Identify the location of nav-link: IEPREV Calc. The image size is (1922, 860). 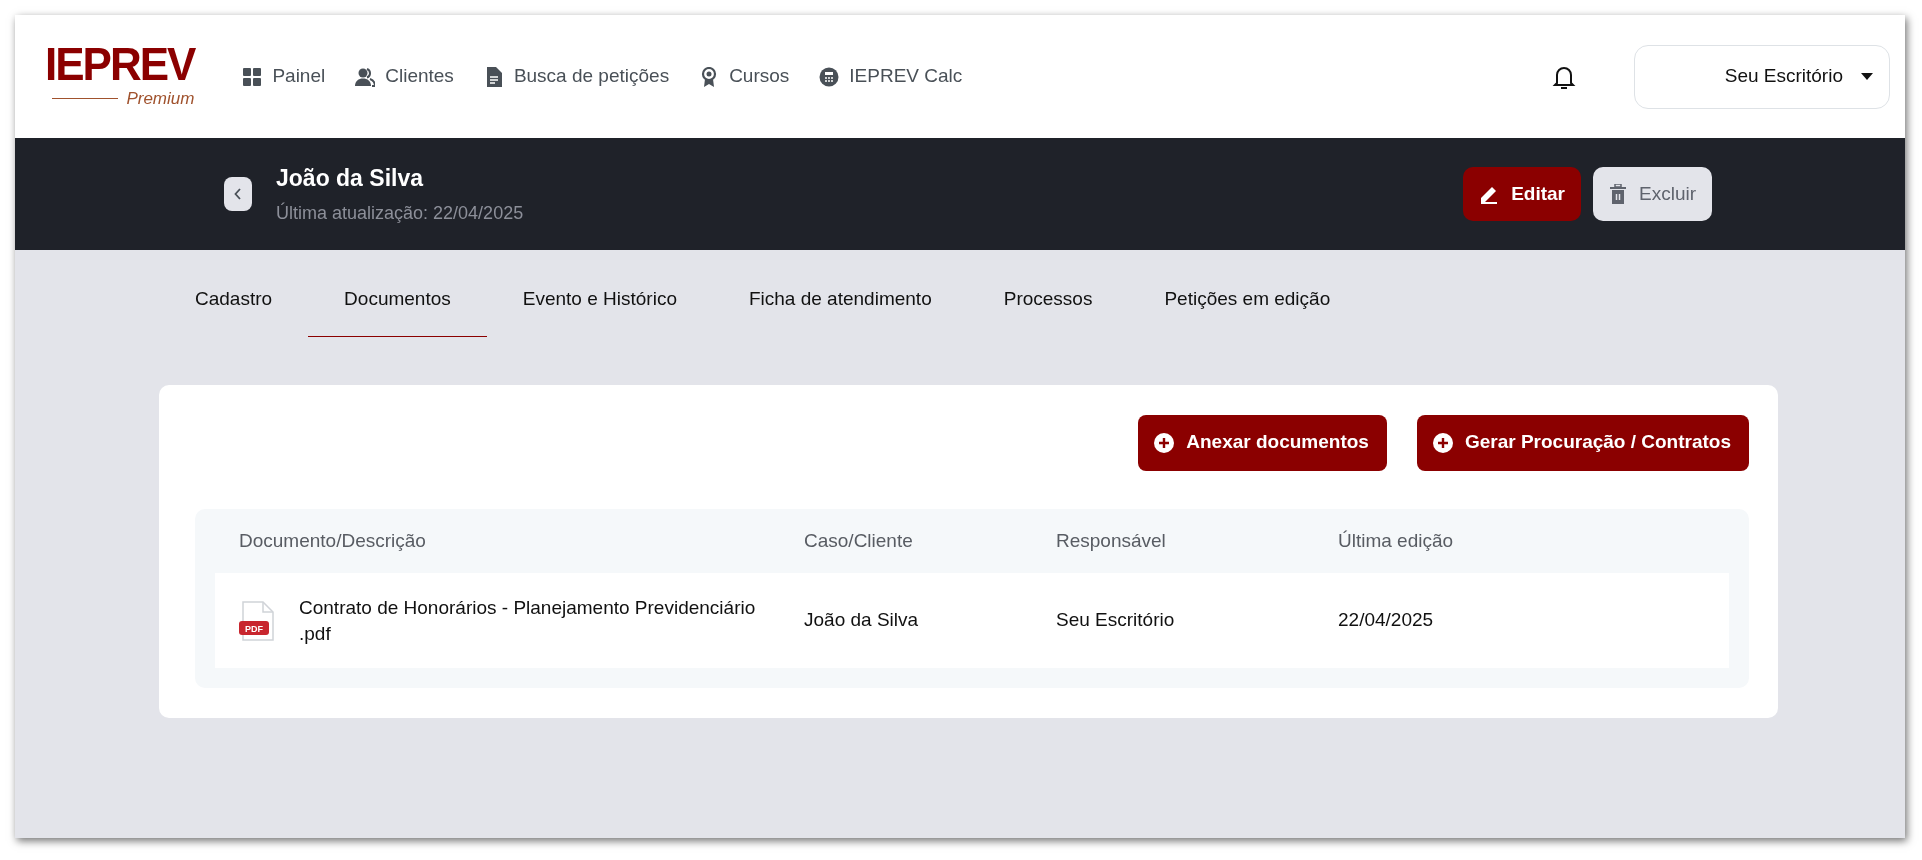
(891, 76).